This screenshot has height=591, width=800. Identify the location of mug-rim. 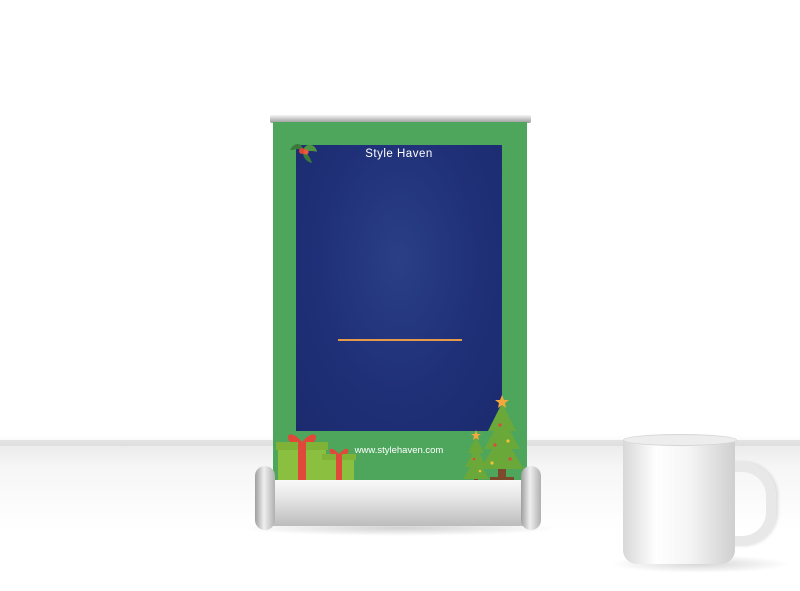
(680, 440).